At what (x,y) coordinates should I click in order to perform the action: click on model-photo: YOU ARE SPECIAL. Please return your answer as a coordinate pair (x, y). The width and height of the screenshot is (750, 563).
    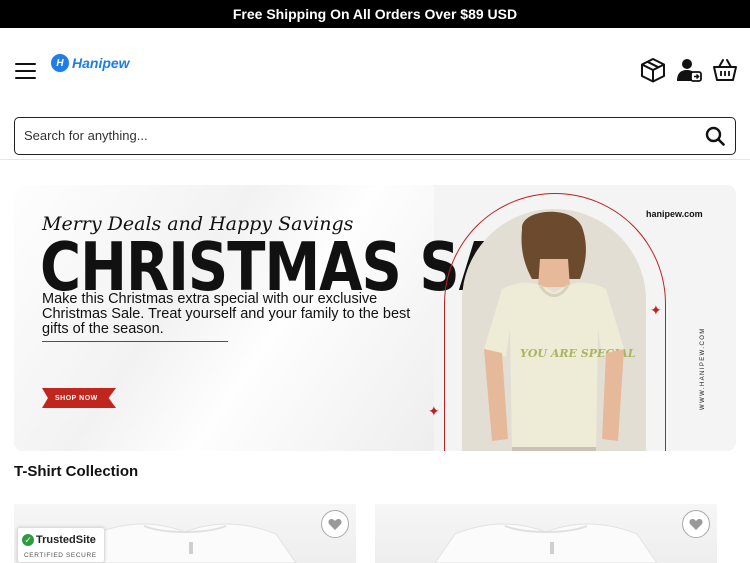
    Looking at the image, I should click on (554, 330).